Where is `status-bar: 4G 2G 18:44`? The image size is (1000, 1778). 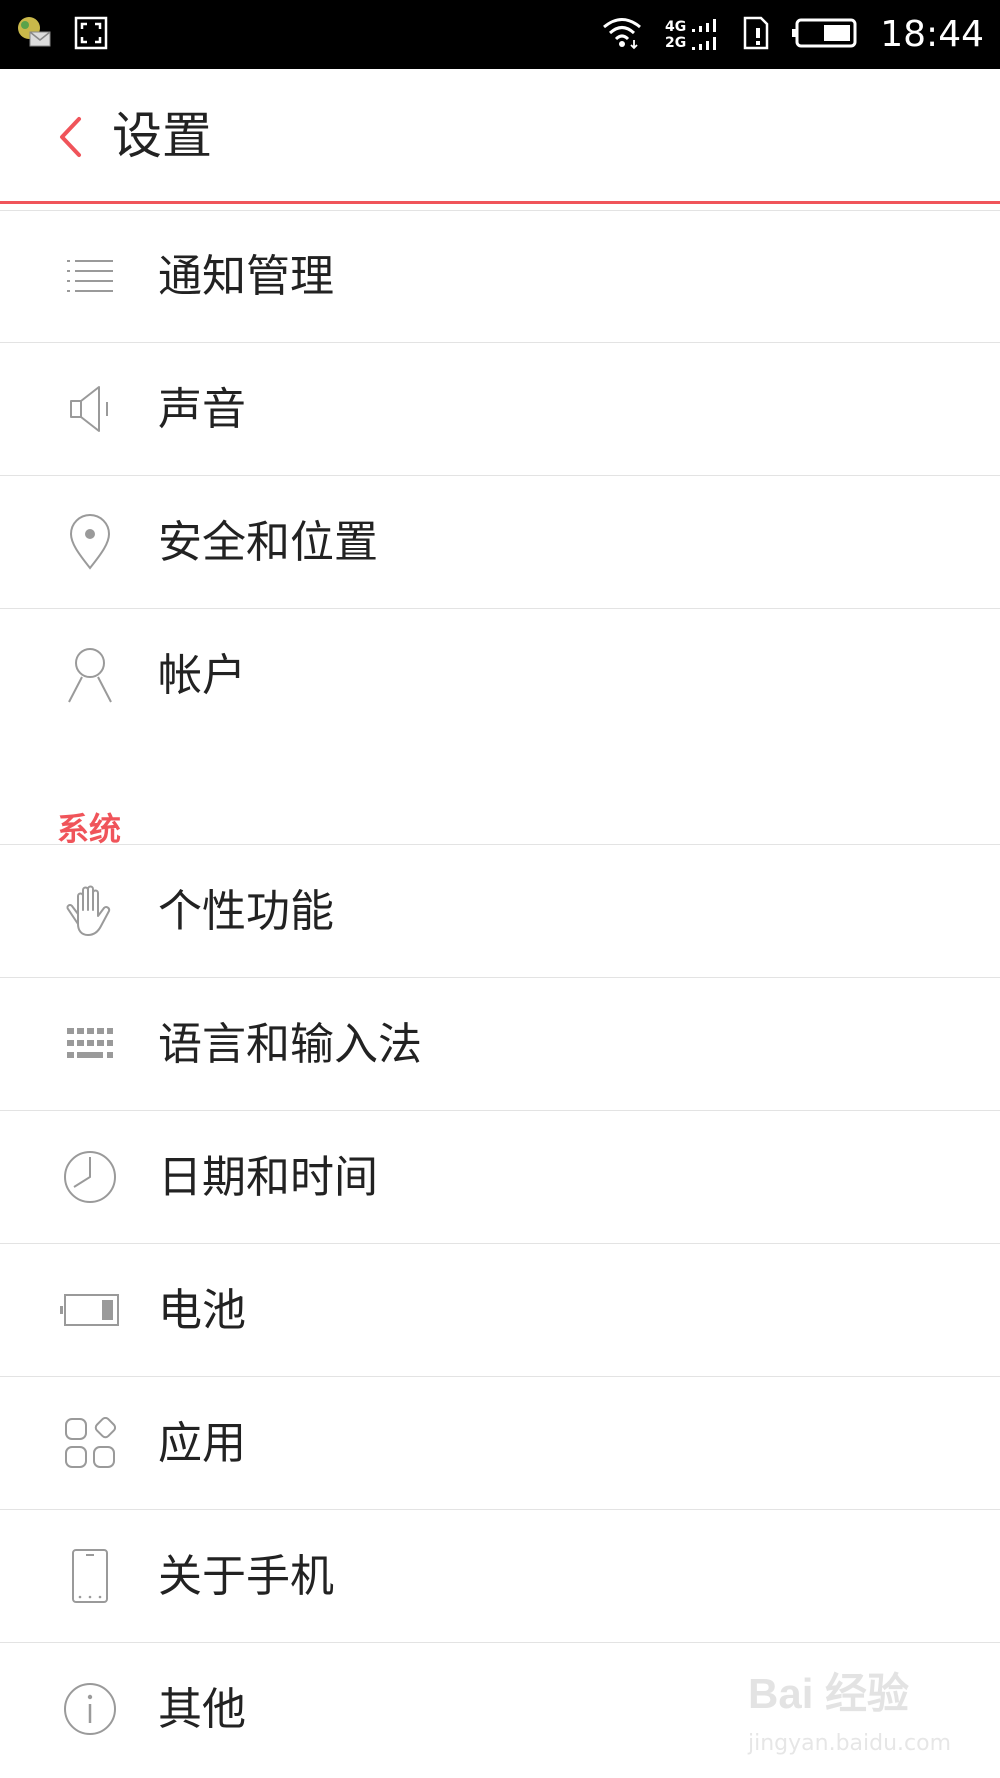
status-bar: 4G 2G 18:44 is located at coordinates (500, 34).